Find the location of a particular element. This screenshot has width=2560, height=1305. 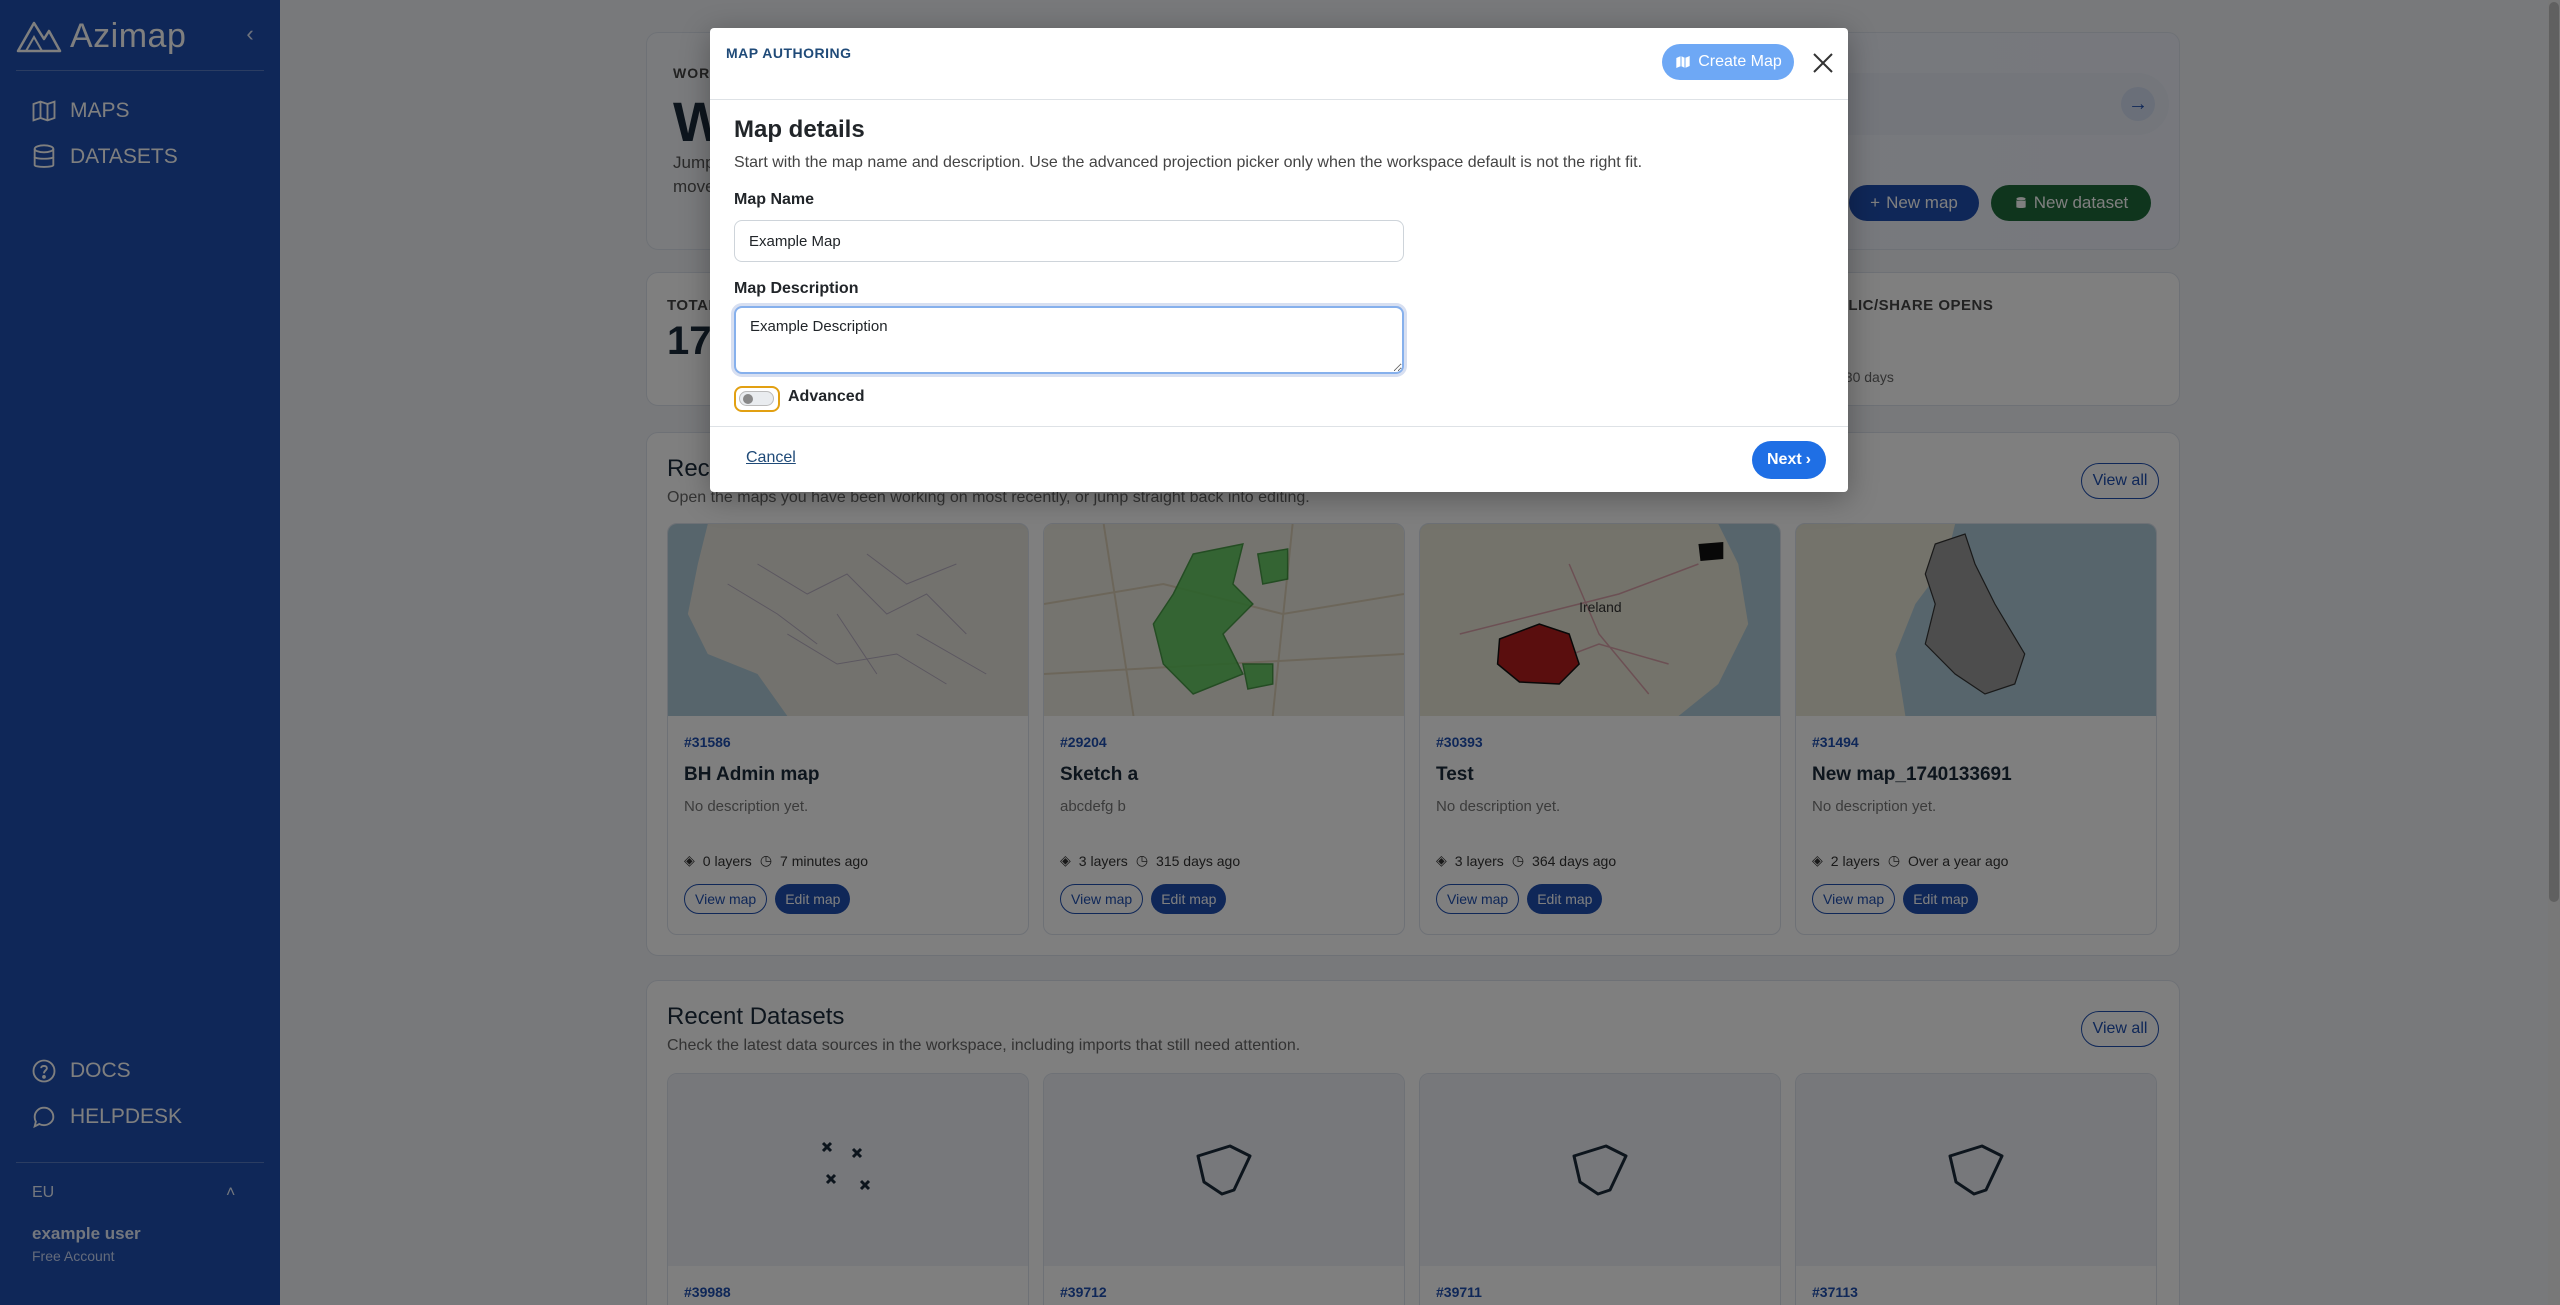

next-button: Next › is located at coordinates (1789, 460).